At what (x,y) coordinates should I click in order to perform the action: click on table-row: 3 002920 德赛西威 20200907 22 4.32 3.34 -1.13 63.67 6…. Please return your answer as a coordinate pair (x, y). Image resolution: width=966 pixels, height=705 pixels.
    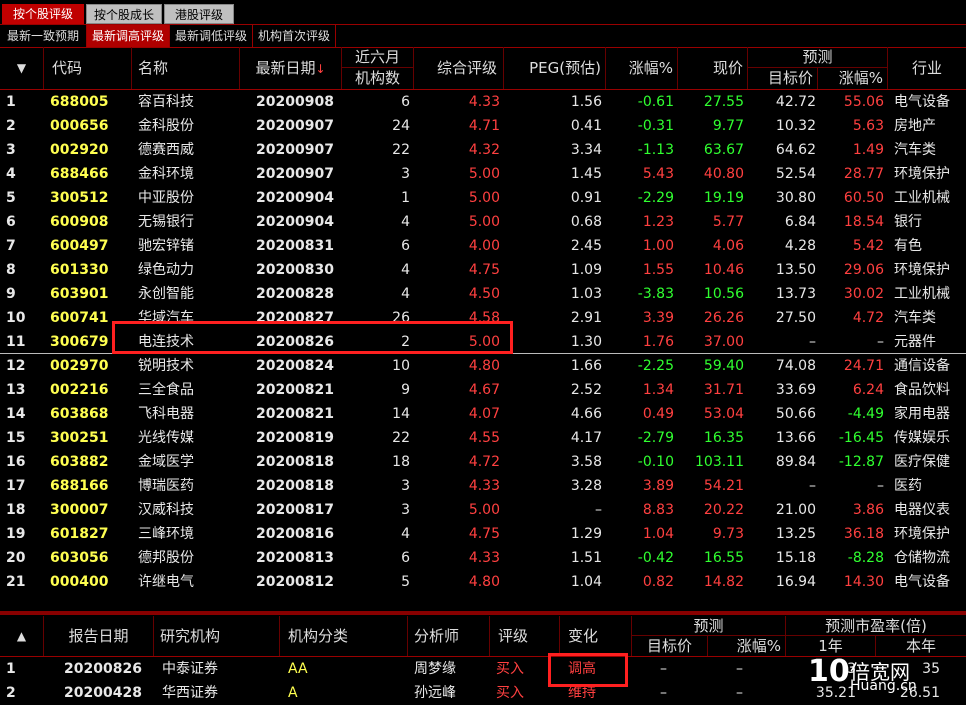
    Looking at the image, I should click on (483, 150).